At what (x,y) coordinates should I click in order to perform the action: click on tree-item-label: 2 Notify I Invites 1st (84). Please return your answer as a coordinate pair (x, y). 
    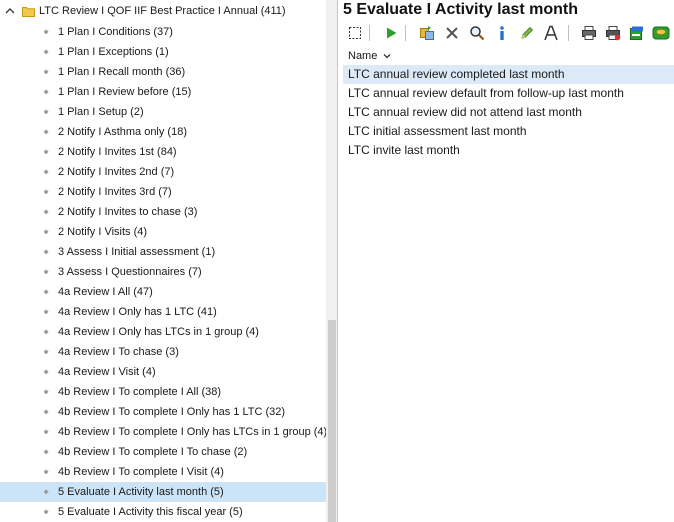
    Looking at the image, I should click on (117, 152).